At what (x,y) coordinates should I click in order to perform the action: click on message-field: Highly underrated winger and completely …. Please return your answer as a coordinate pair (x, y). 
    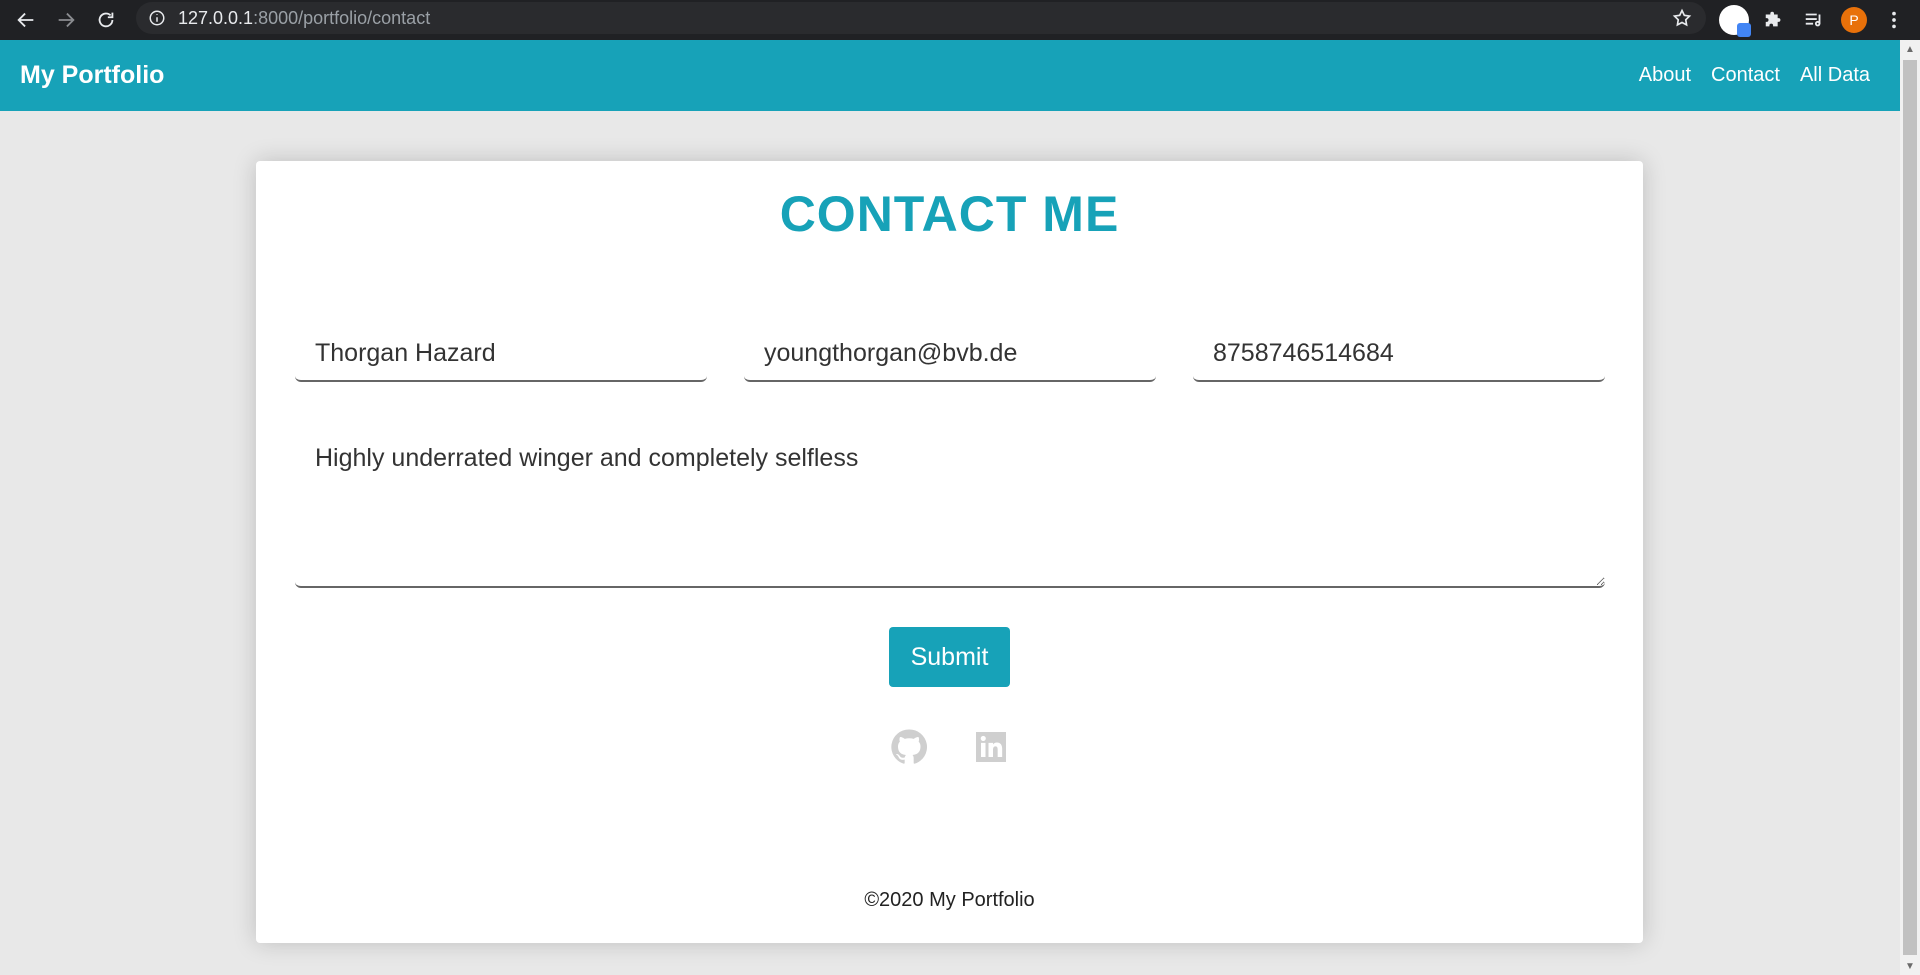
    Looking at the image, I should click on (950, 512).